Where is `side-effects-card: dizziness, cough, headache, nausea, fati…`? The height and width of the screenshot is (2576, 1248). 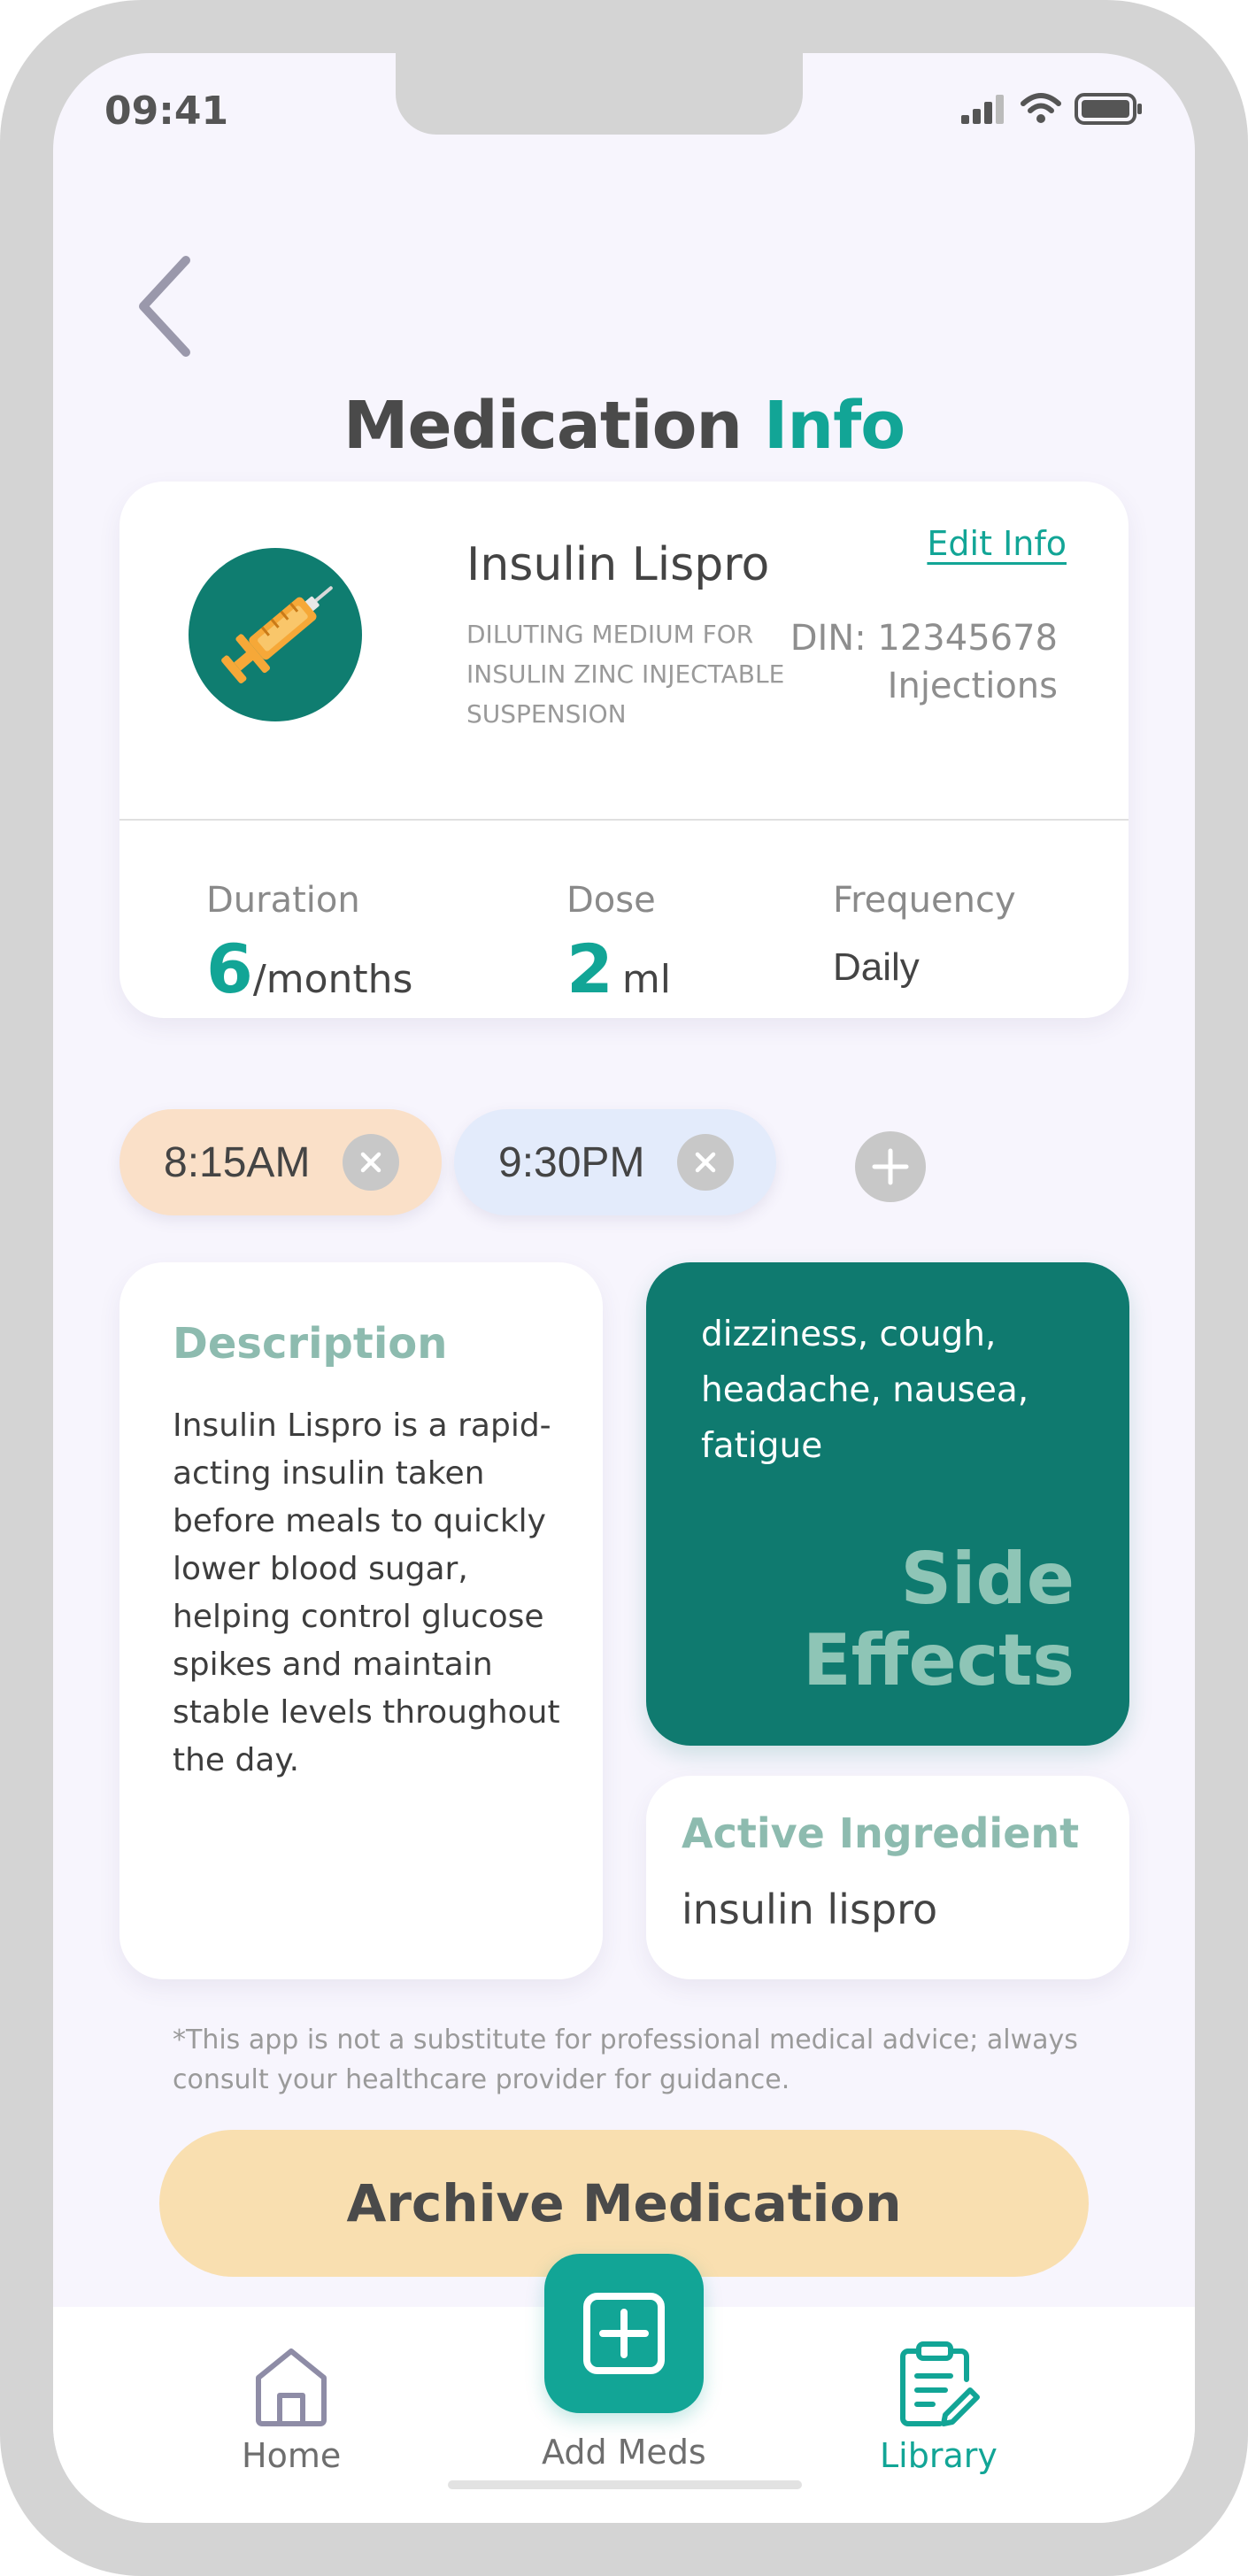
side-effects-card: dizziness, cough, headache, nausea, fati… is located at coordinates (887, 1504).